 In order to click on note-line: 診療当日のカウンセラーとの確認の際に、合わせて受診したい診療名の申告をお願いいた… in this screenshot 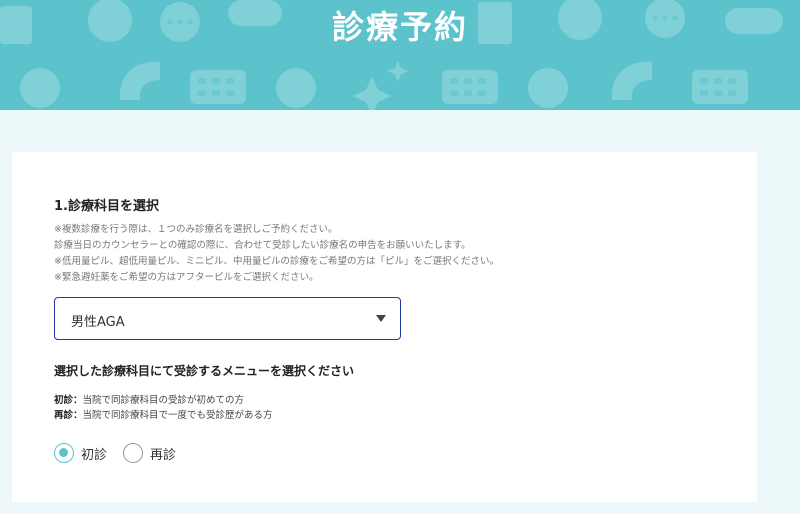, I will do `click(262, 245)`.